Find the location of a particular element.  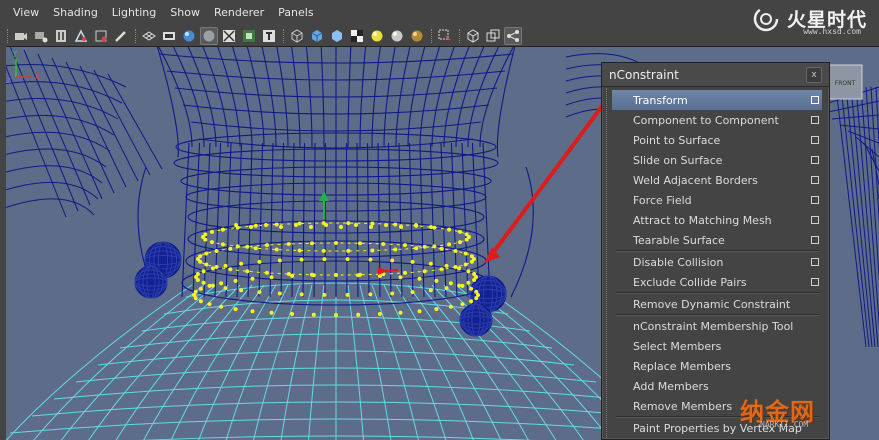

shadows-icon is located at coordinates (397, 36).